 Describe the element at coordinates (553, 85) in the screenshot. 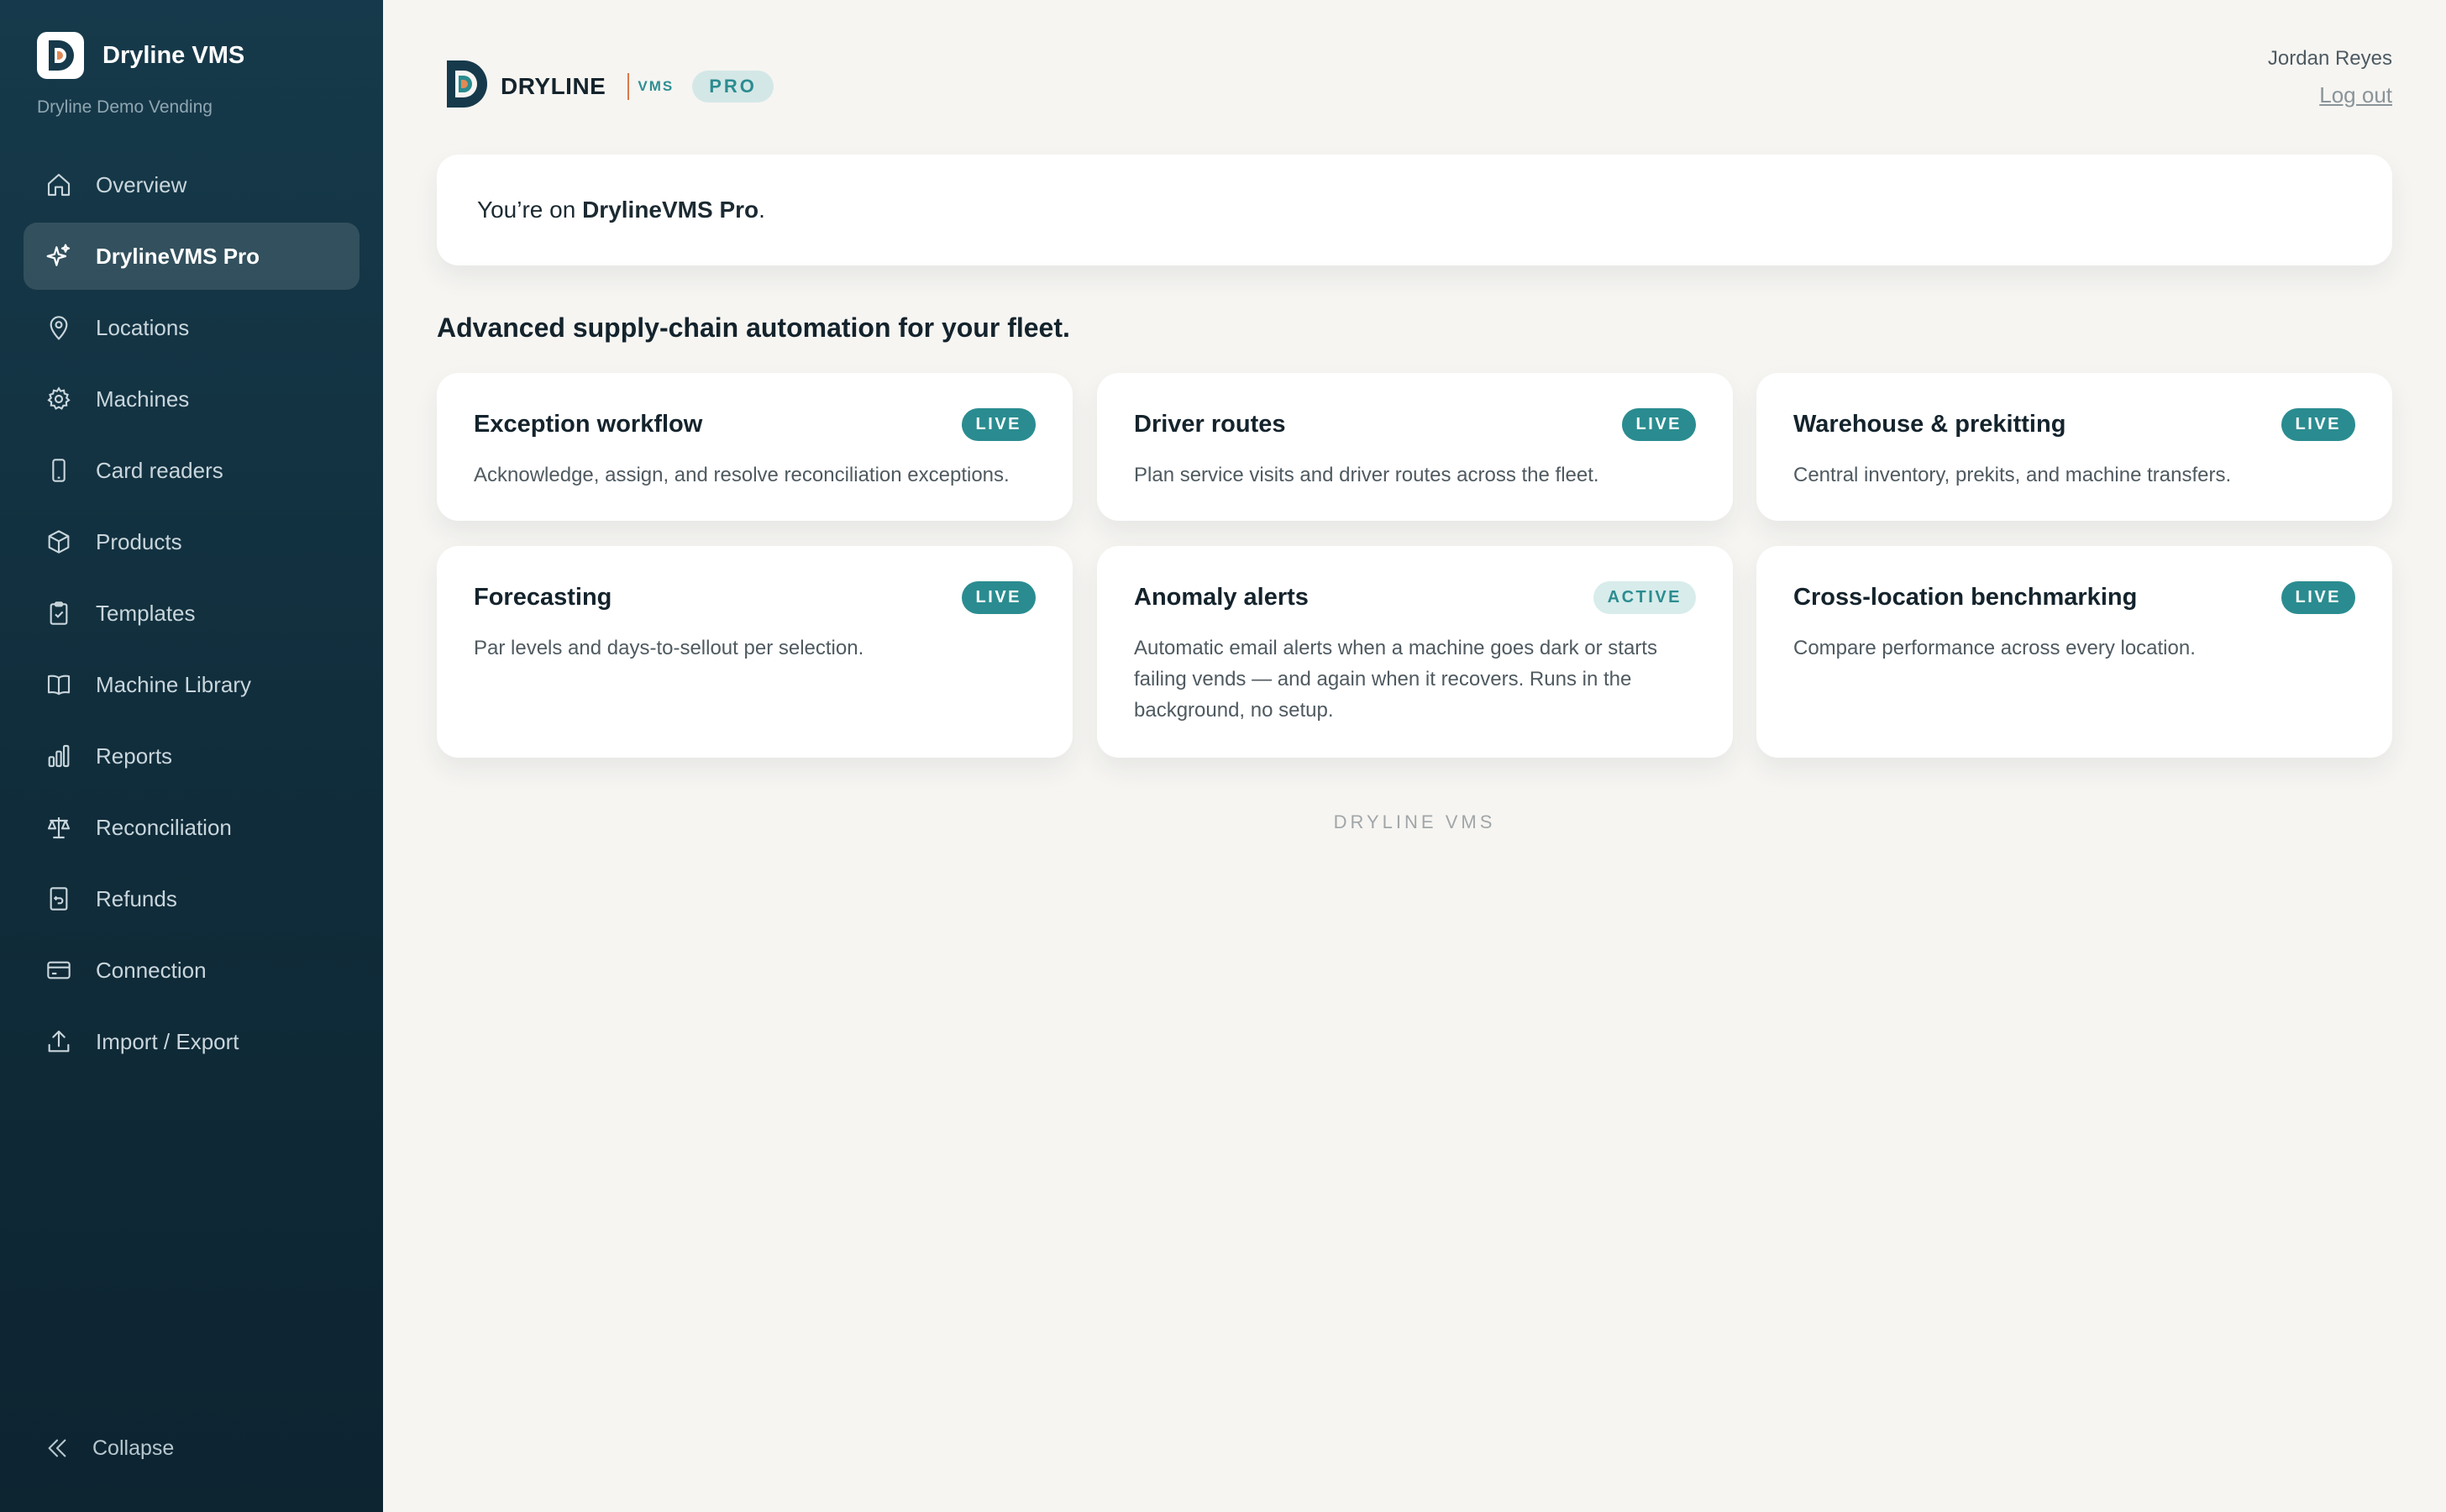

I see `logo-wordmark: DRYLINE` at that location.